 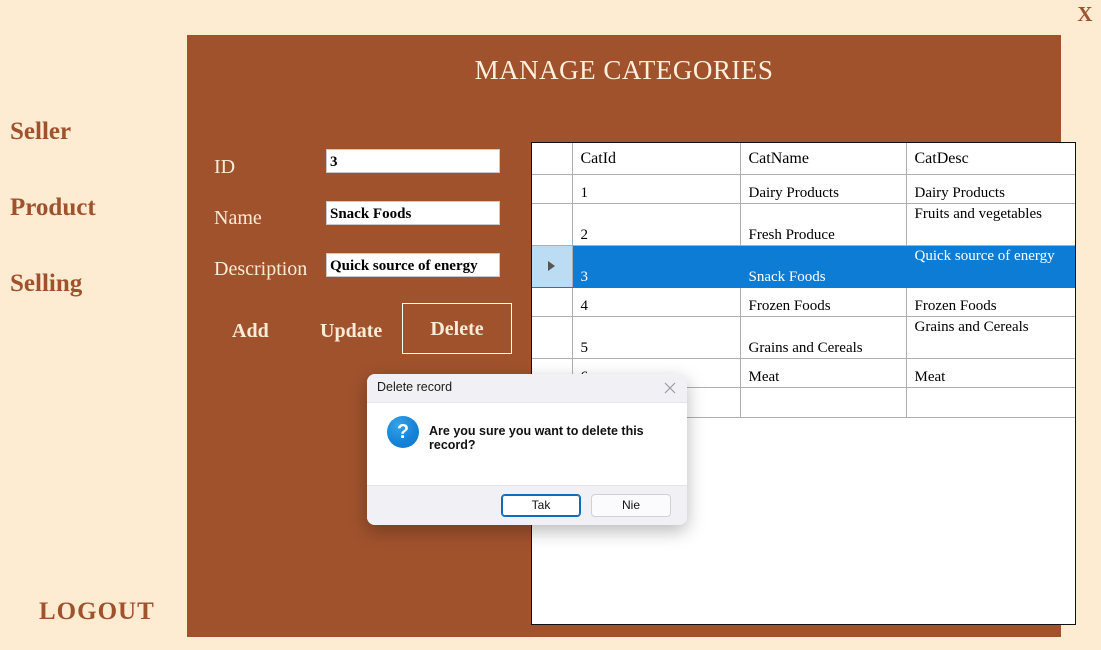 I want to click on name-input: Snack Foods, so click(x=413, y=213).